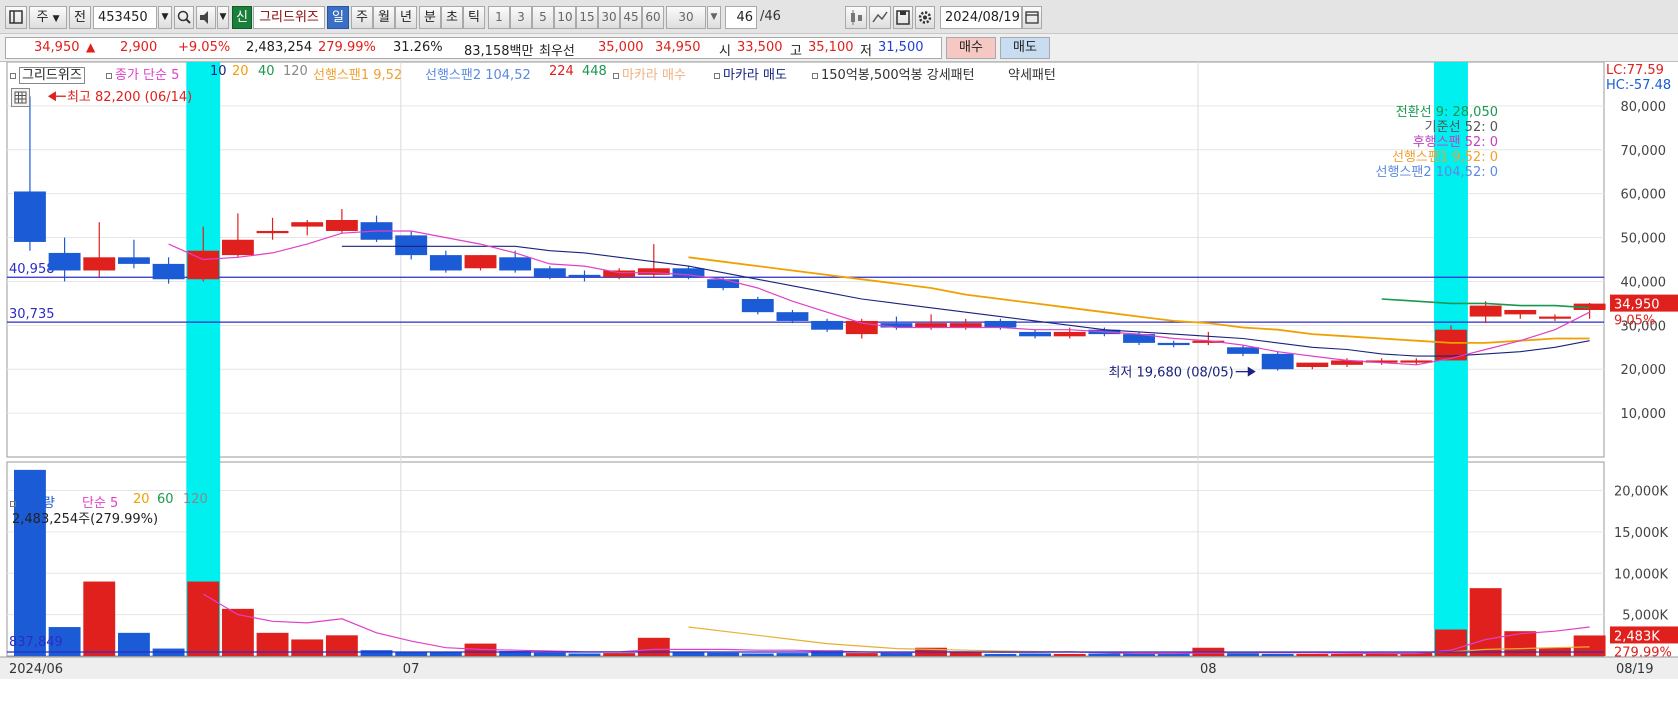  What do you see at coordinates (91, 47) in the screenshot?
I see `up-arrow-icon: ▲` at bounding box center [91, 47].